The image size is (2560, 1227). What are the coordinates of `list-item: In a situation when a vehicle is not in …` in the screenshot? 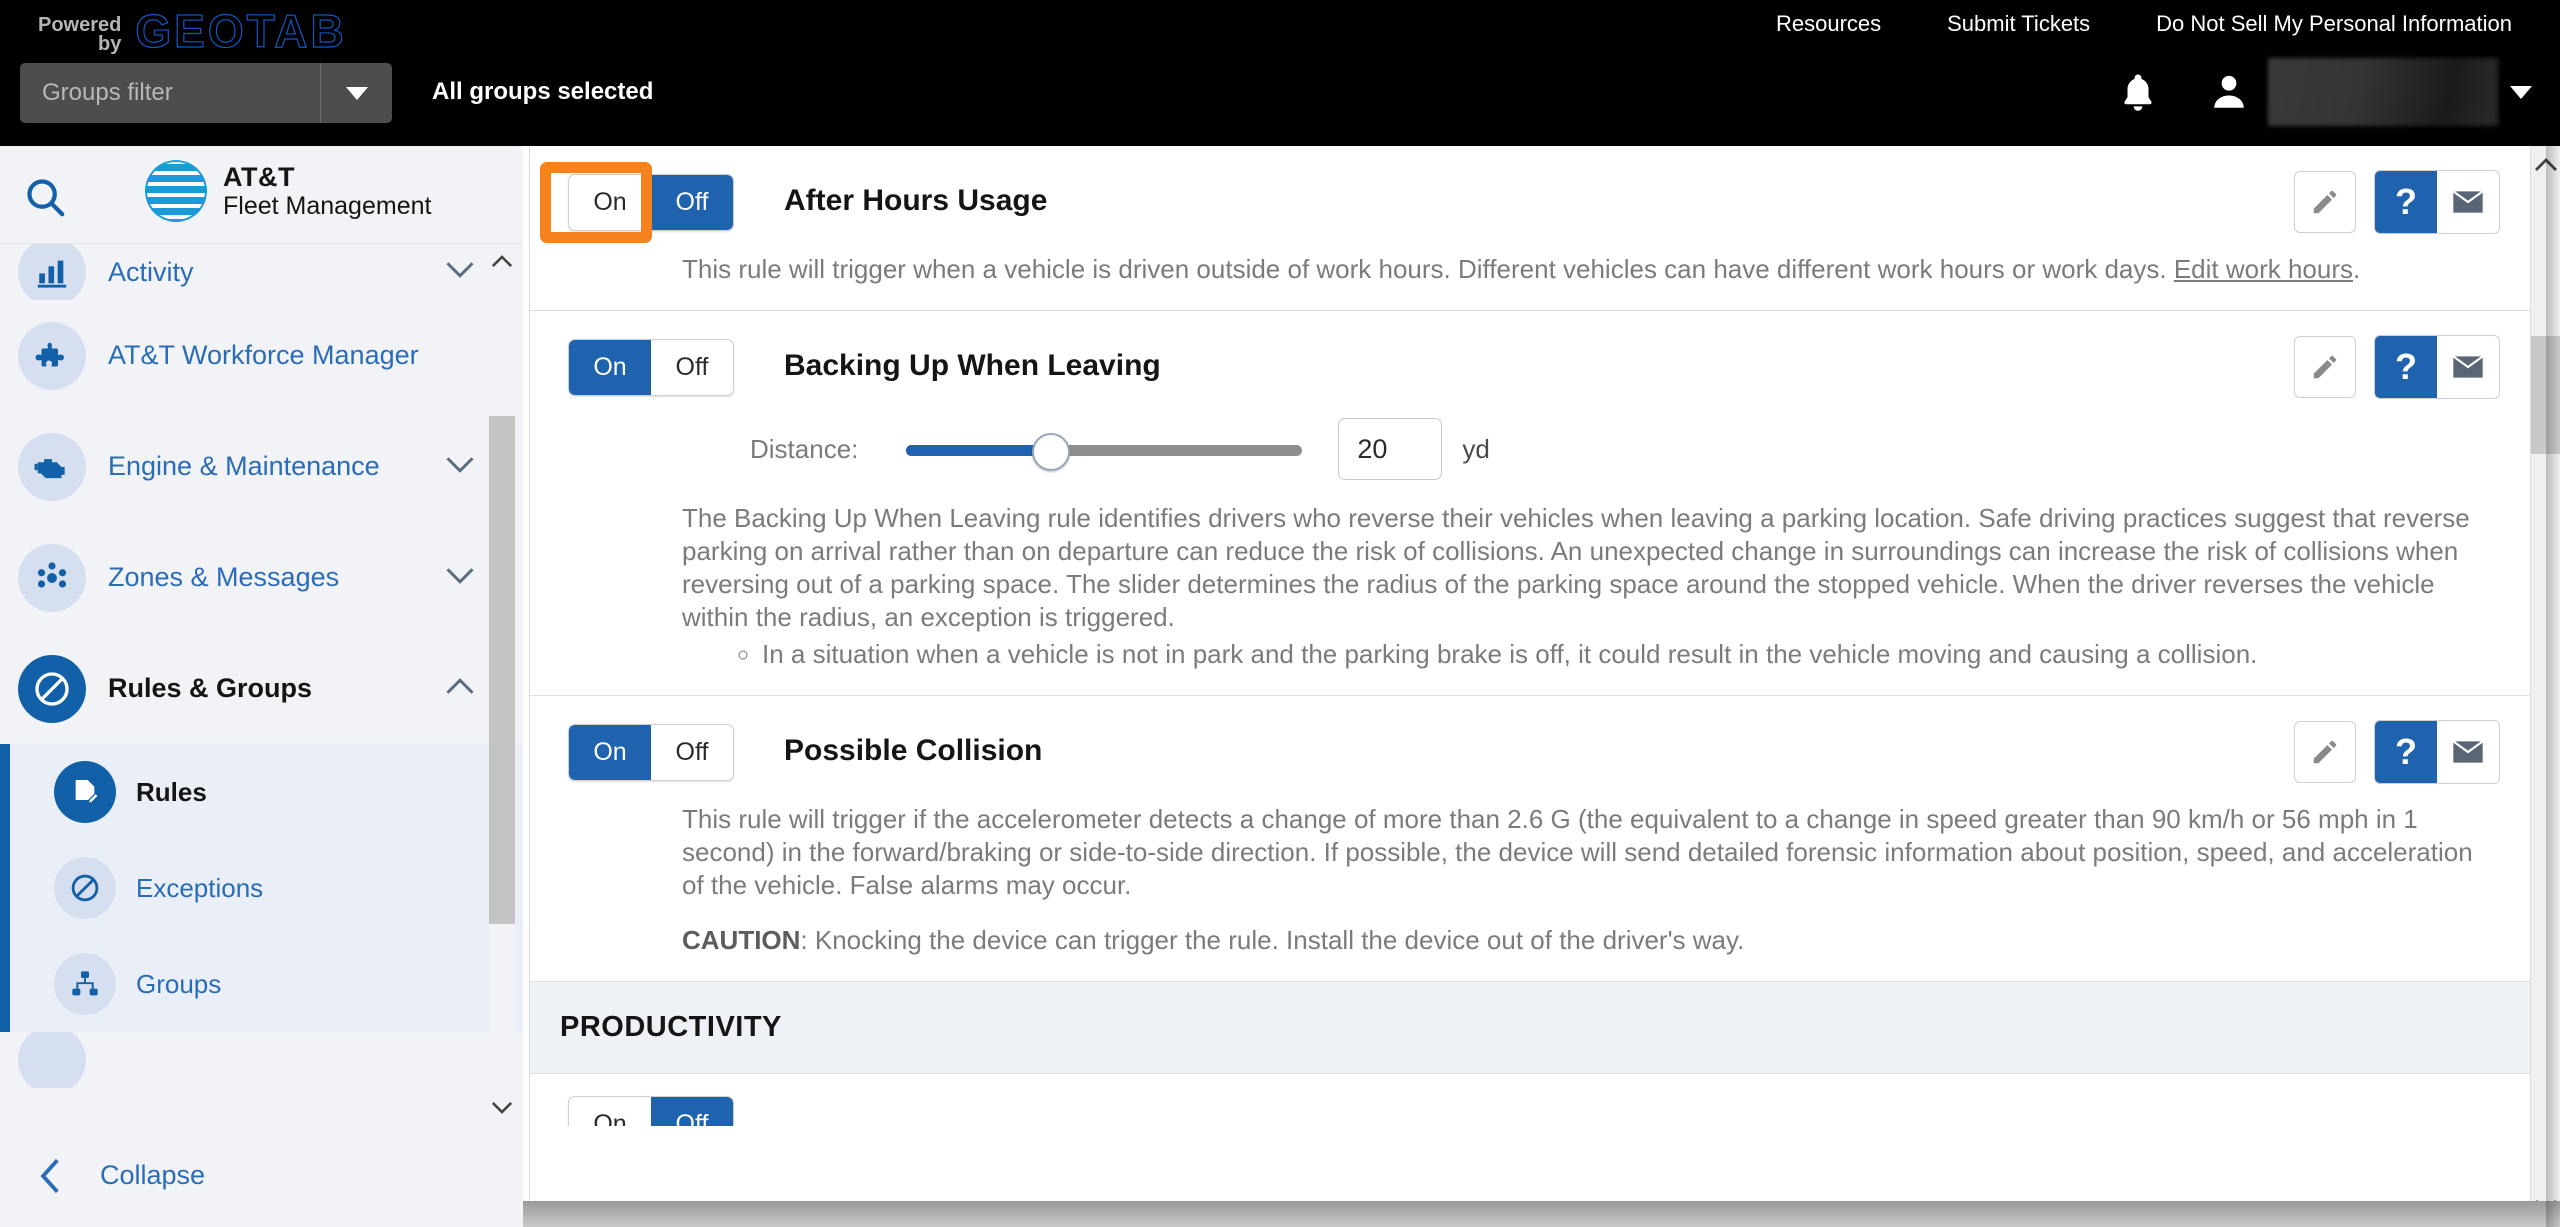 It's located at (1619, 654).